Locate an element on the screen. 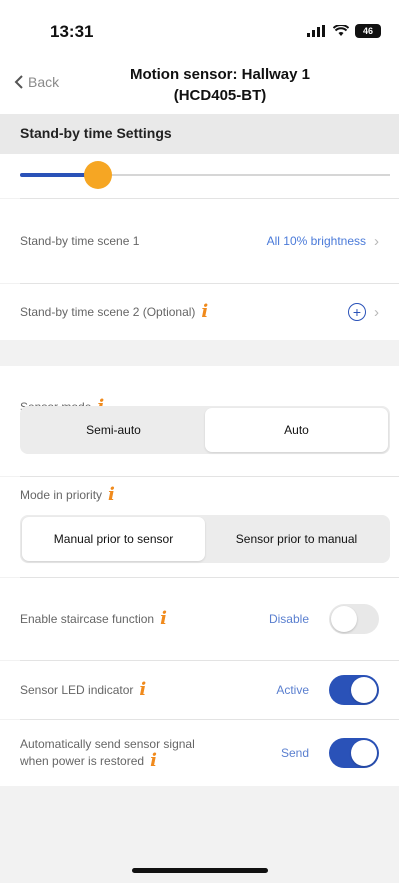 The image size is (399, 883). staircase-control: Disable is located at coordinates (324, 619).